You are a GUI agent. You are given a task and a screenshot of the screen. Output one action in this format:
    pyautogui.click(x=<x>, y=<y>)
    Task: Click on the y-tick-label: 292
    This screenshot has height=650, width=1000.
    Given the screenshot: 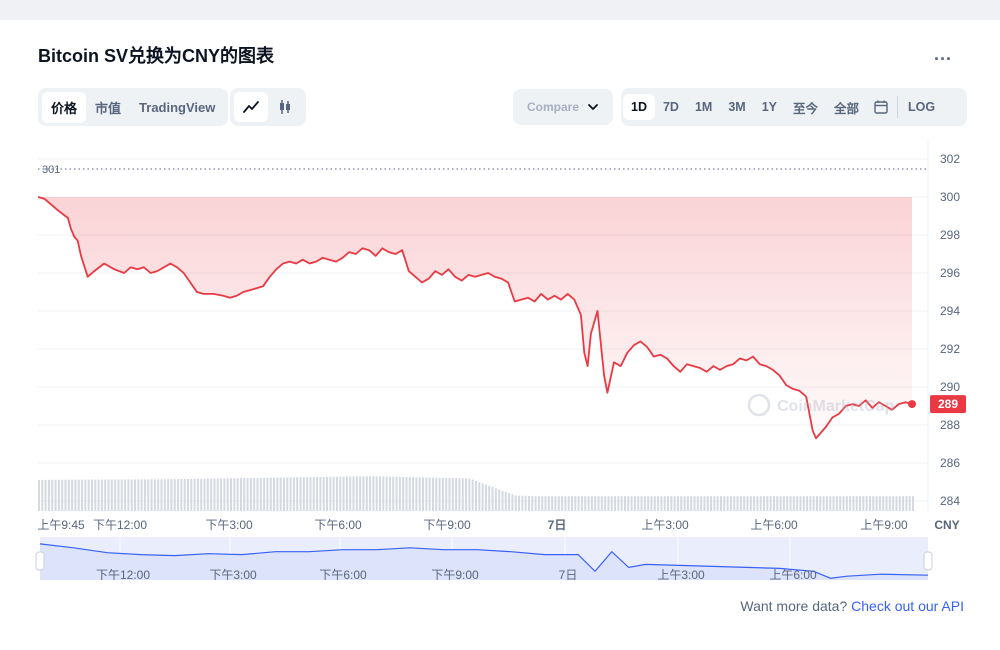 What is the action you would take?
    pyautogui.click(x=950, y=349)
    